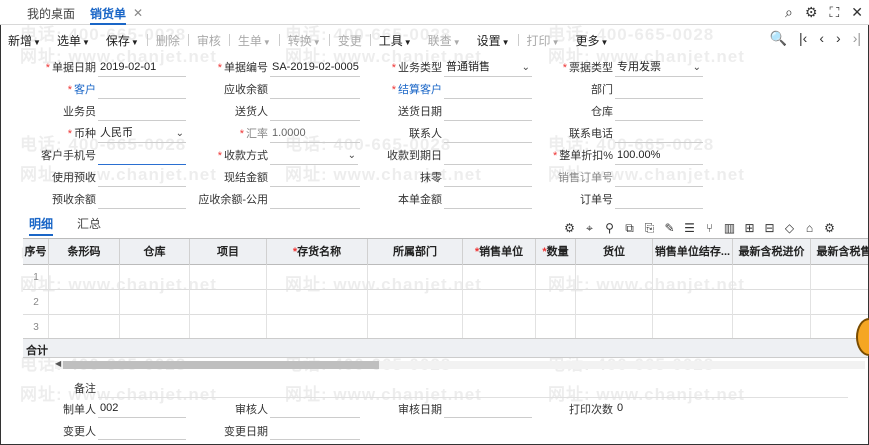 This screenshot has width=869, height=445. What do you see at coordinates (63, 90) in the screenshot?
I see `customer-label: * 客户` at bounding box center [63, 90].